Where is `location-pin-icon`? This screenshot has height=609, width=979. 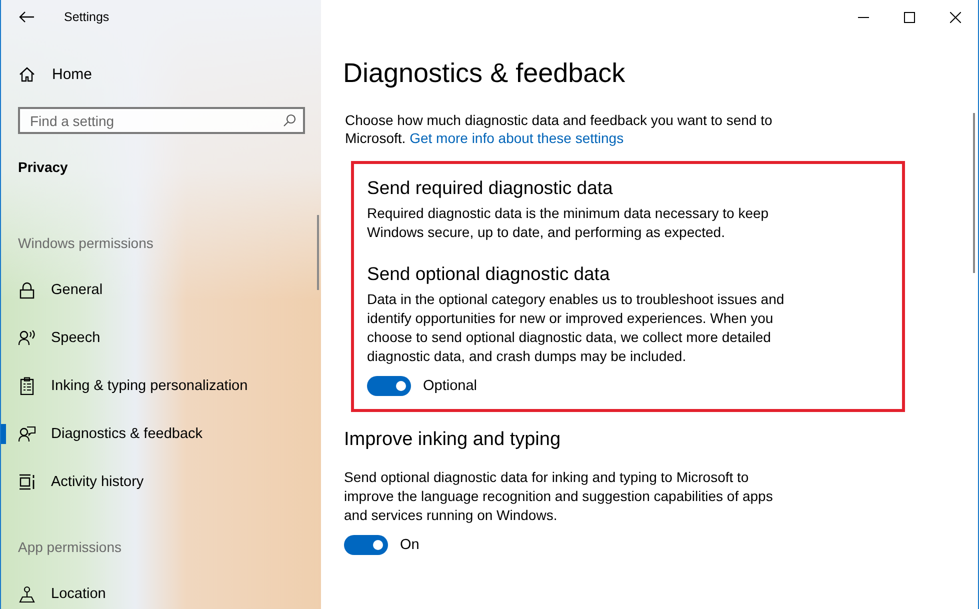
location-pin-icon is located at coordinates (27, 594).